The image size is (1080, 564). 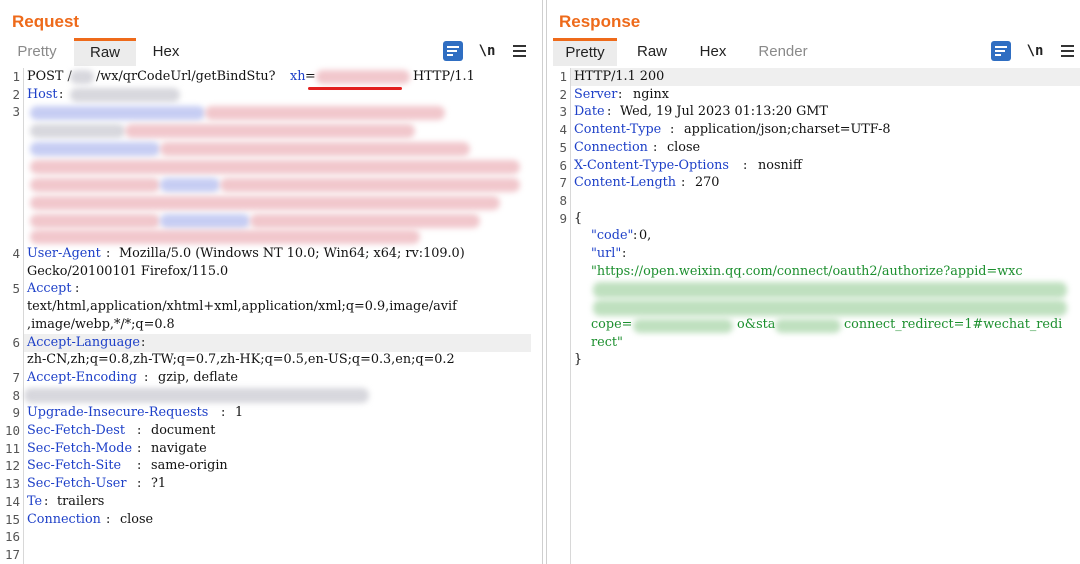 I want to click on request-tab-raw: Raw, so click(x=105, y=52).